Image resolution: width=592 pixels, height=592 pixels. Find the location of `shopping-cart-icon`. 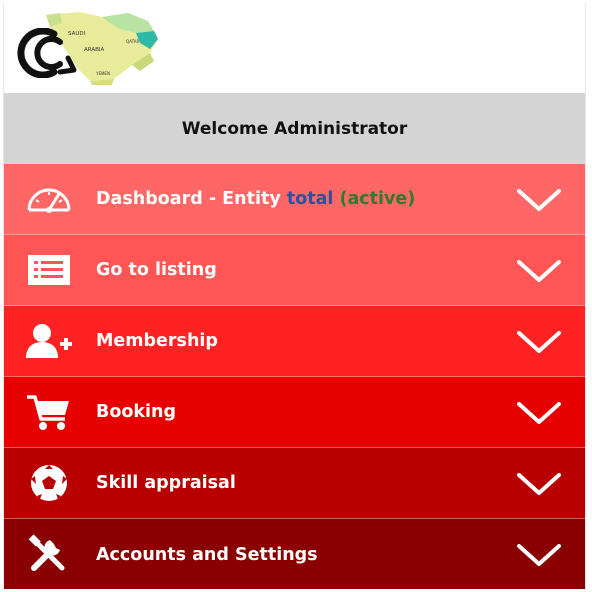

shopping-cart-icon is located at coordinates (49, 412).